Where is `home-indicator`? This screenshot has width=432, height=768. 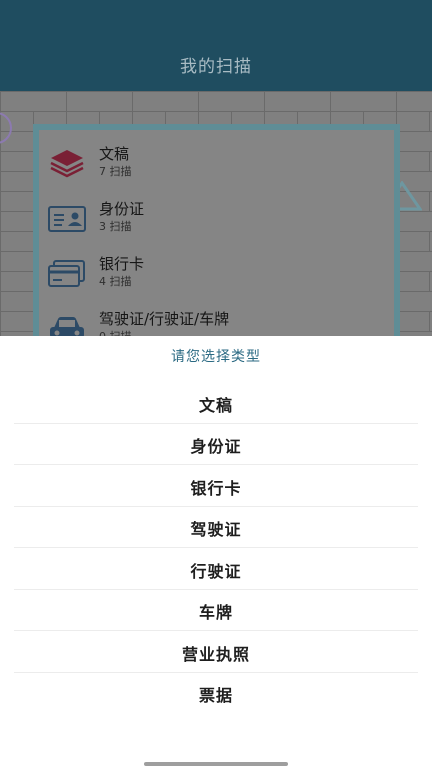
home-indicator is located at coordinates (216, 764).